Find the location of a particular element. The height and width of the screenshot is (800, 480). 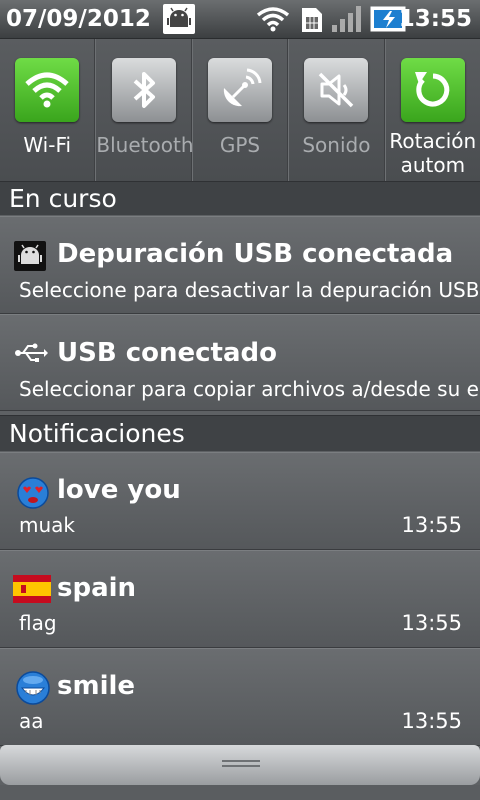

gps-icon is located at coordinates (242, 87).